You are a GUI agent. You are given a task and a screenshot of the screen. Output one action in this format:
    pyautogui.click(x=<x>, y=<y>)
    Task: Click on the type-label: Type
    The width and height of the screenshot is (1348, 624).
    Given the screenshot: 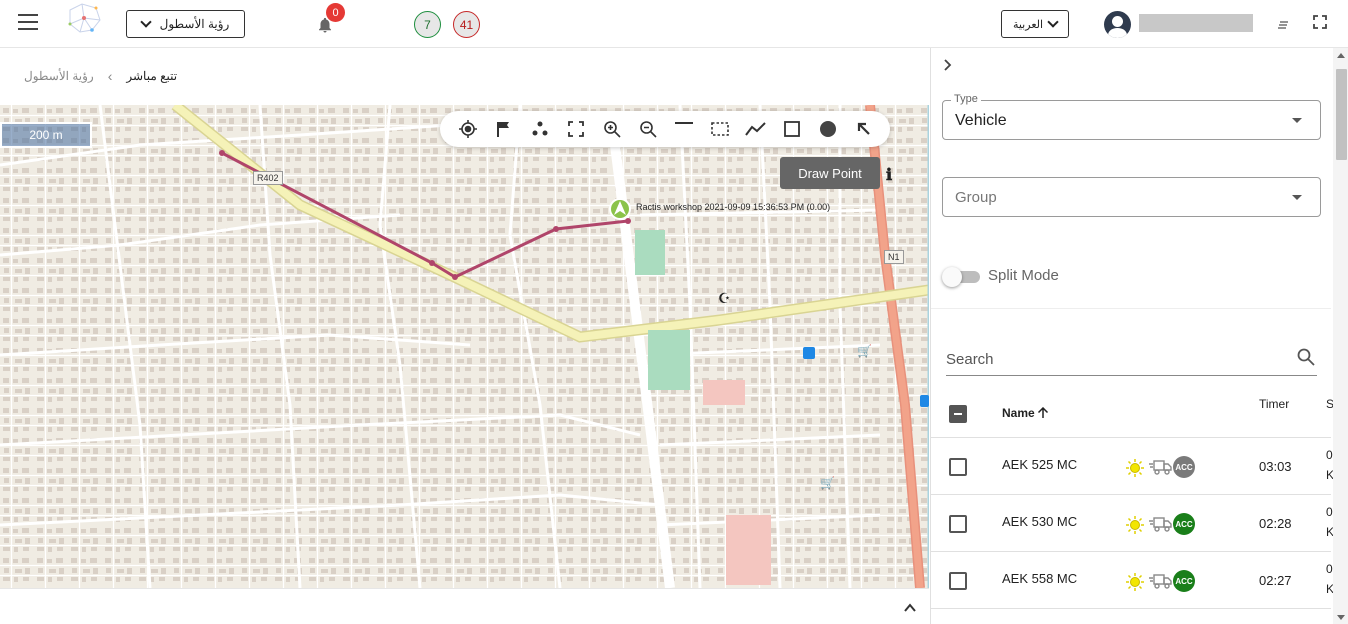 What is the action you would take?
    pyautogui.click(x=966, y=99)
    